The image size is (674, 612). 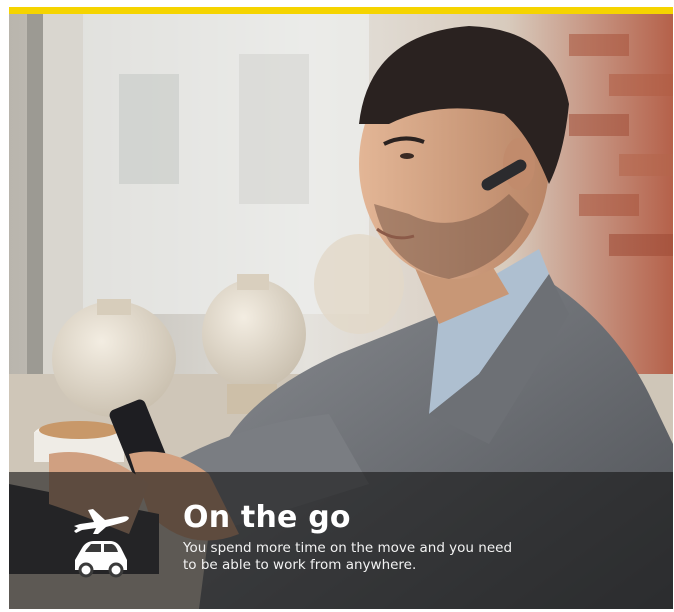 I want to click on travel-icons, so click(x=102, y=540).